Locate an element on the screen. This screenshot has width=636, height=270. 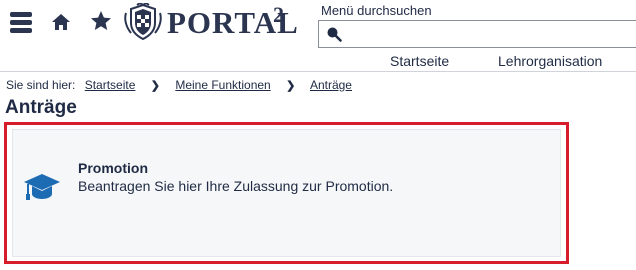
page-title: Anträge is located at coordinates (41, 107).